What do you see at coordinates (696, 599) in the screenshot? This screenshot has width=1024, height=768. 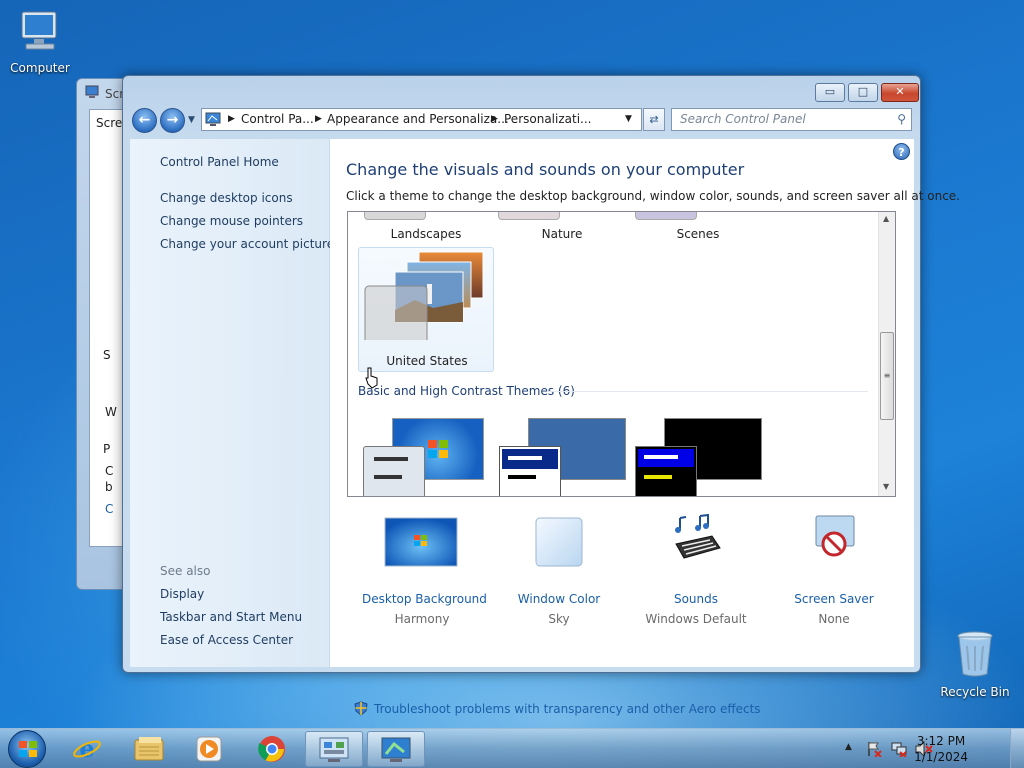 I see `sounds-label: Sounds` at bounding box center [696, 599].